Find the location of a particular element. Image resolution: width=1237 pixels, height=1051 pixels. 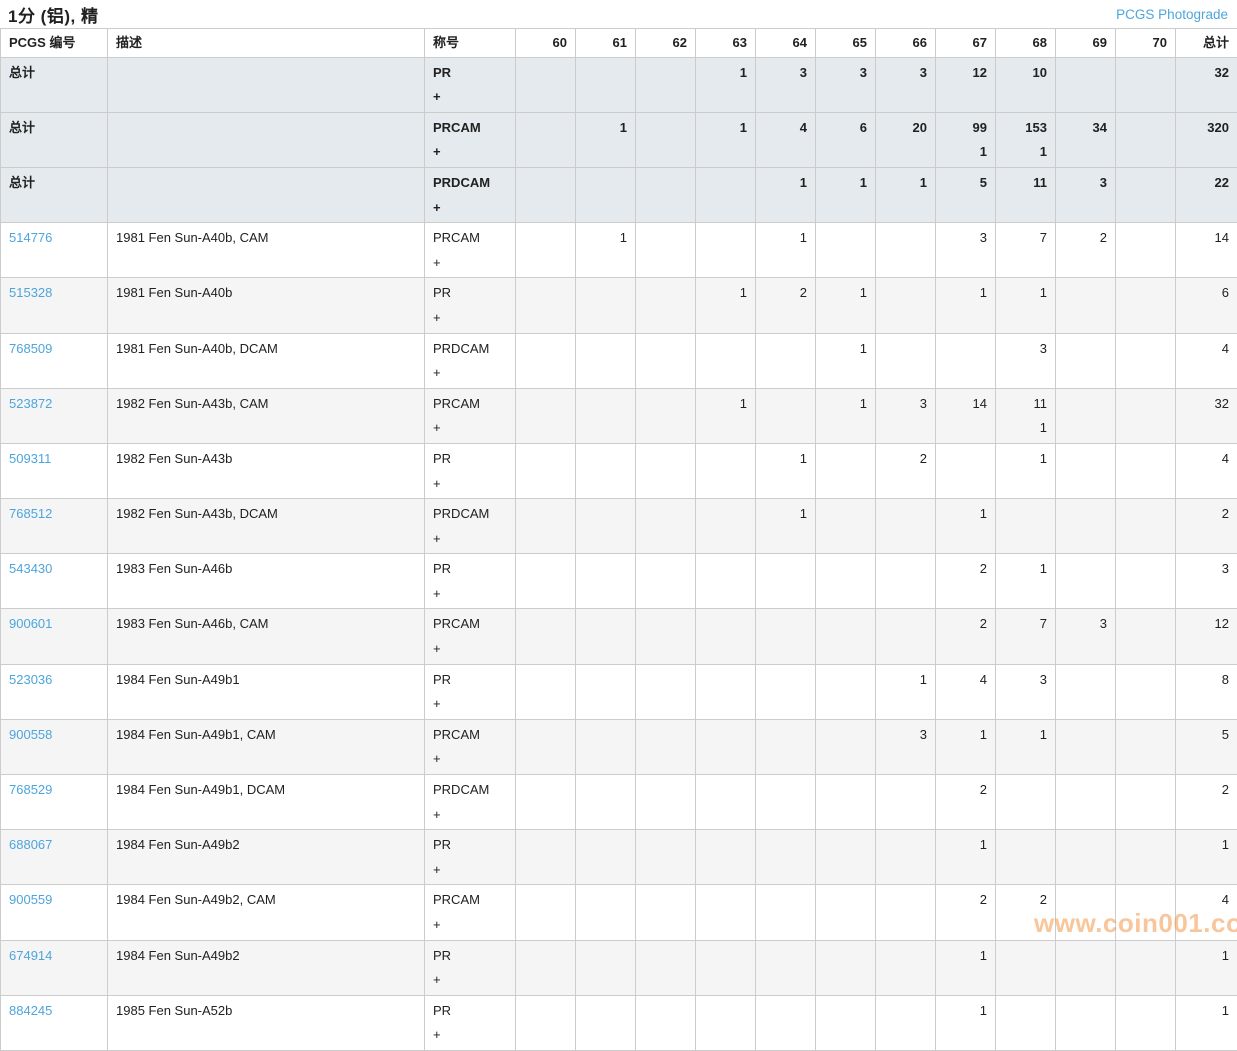

pcgs-number-link: 674914 is located at coordinates (30, 955).